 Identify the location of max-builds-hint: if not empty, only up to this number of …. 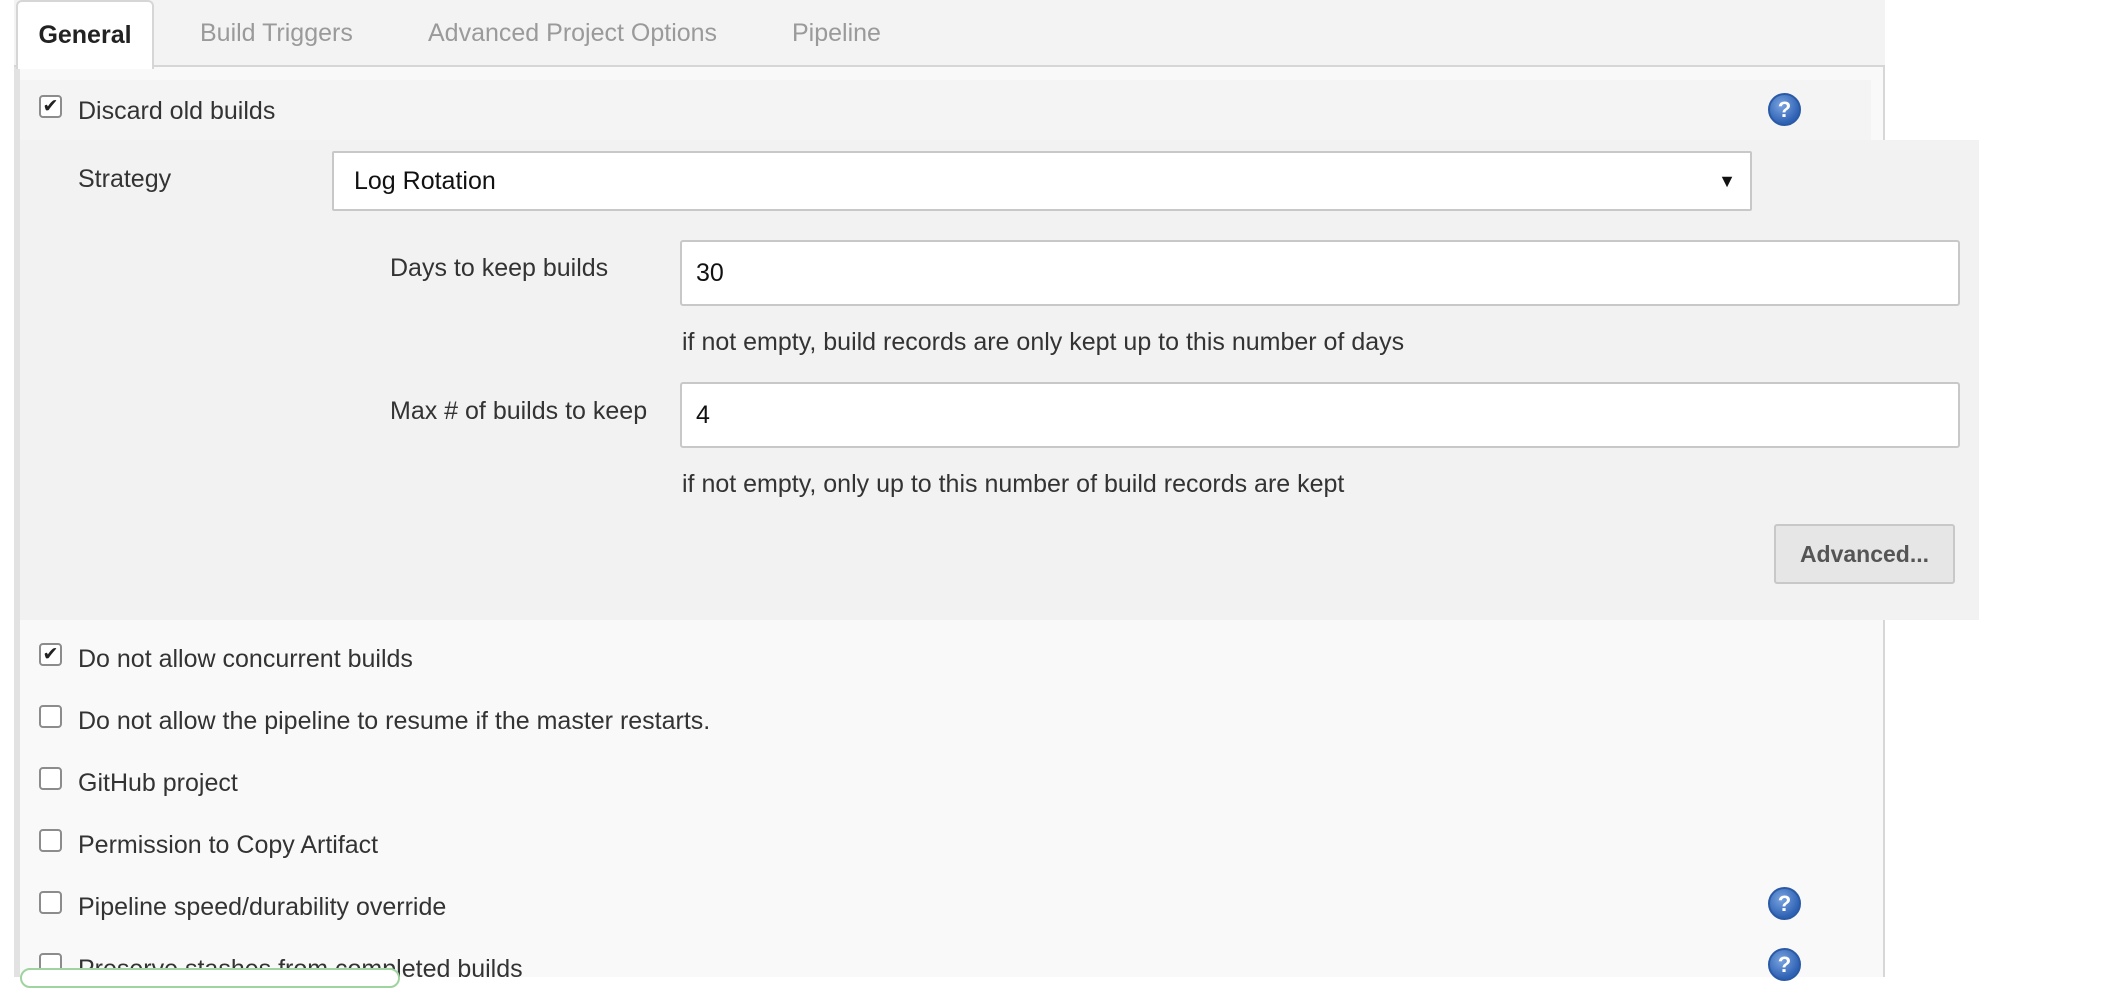
(1013, 484).